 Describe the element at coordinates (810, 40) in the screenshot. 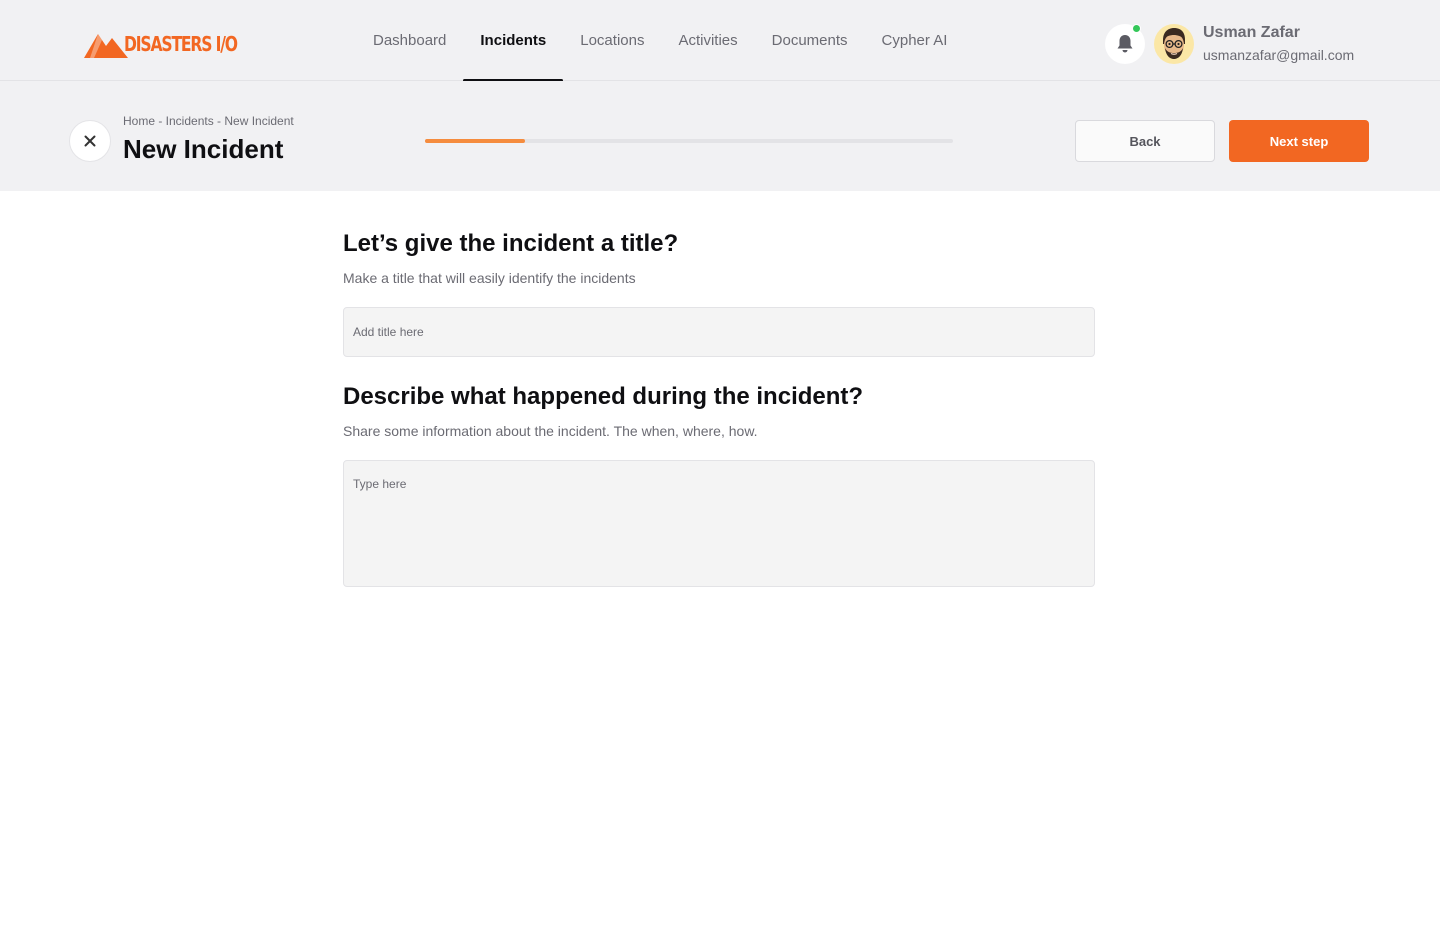

I see `nav-item-documents: Documents` at that location.